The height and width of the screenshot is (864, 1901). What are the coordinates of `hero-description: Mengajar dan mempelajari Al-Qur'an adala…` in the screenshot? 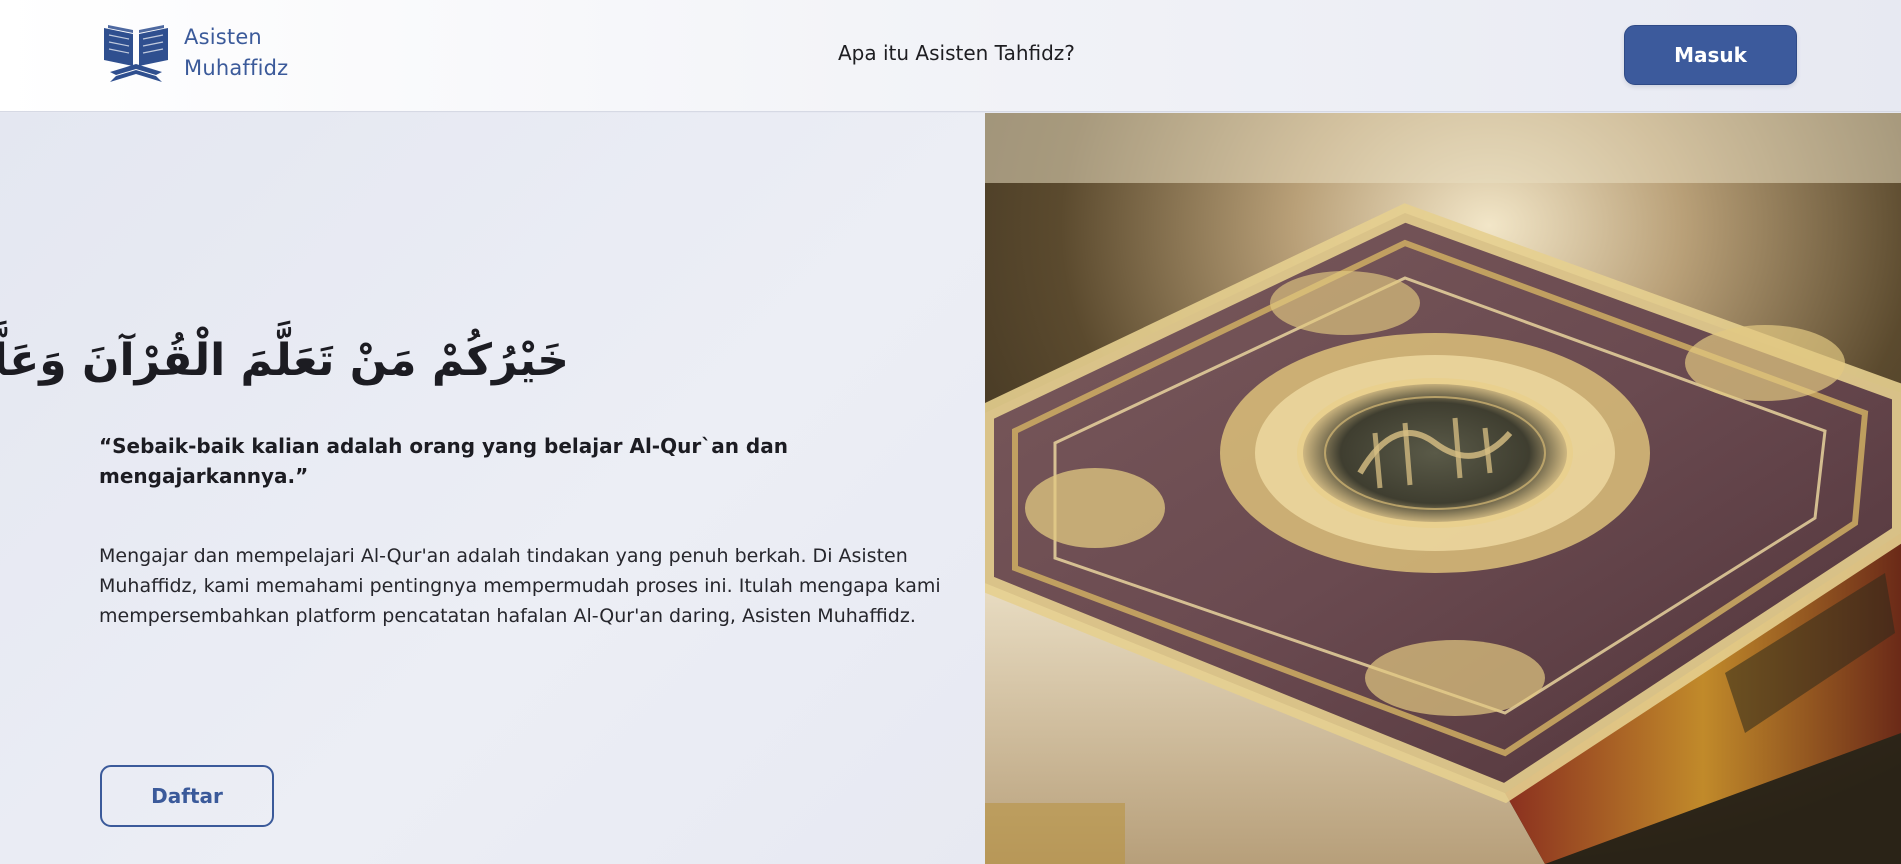 It's located at (520, 586).